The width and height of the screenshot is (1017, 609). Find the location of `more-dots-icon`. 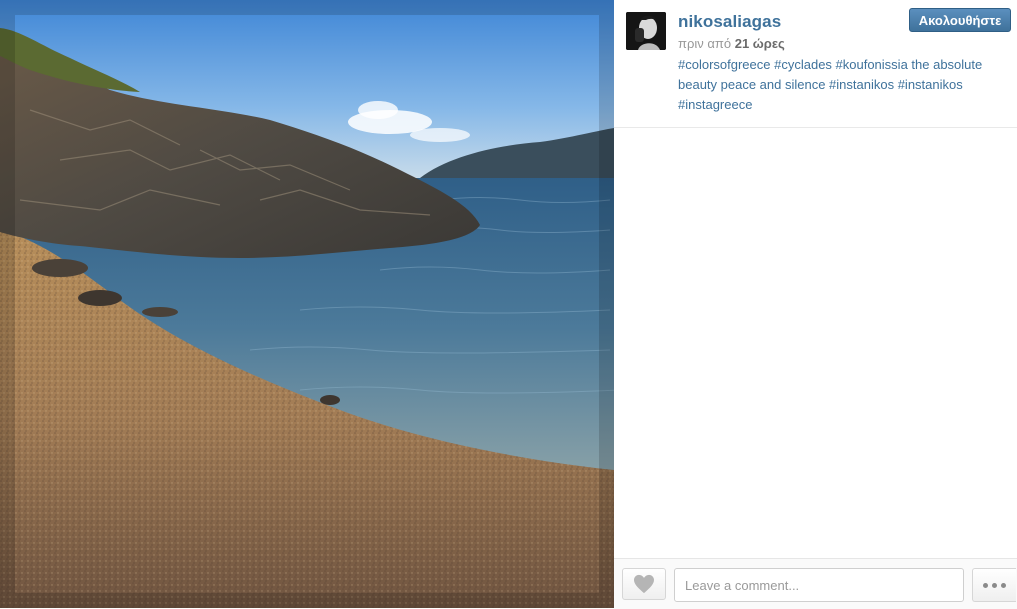

more-dots-icon is located at coordinates (994, 585).